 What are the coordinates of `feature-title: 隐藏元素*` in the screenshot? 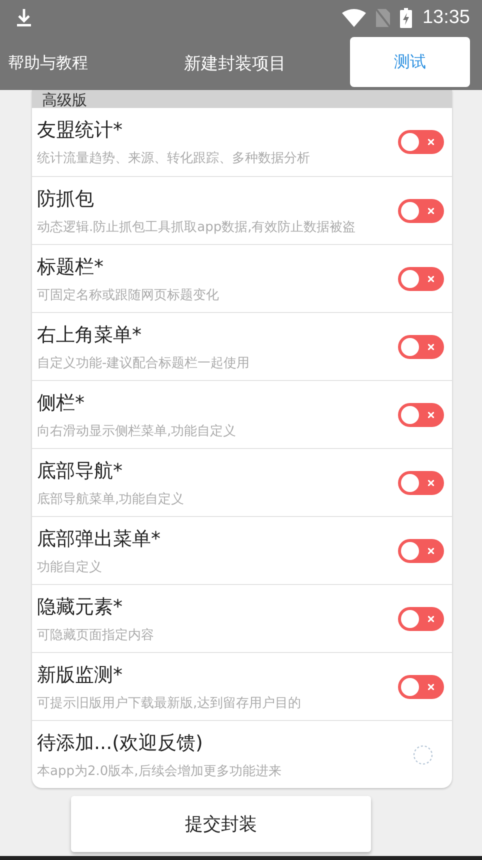 It's located at (80, 607).